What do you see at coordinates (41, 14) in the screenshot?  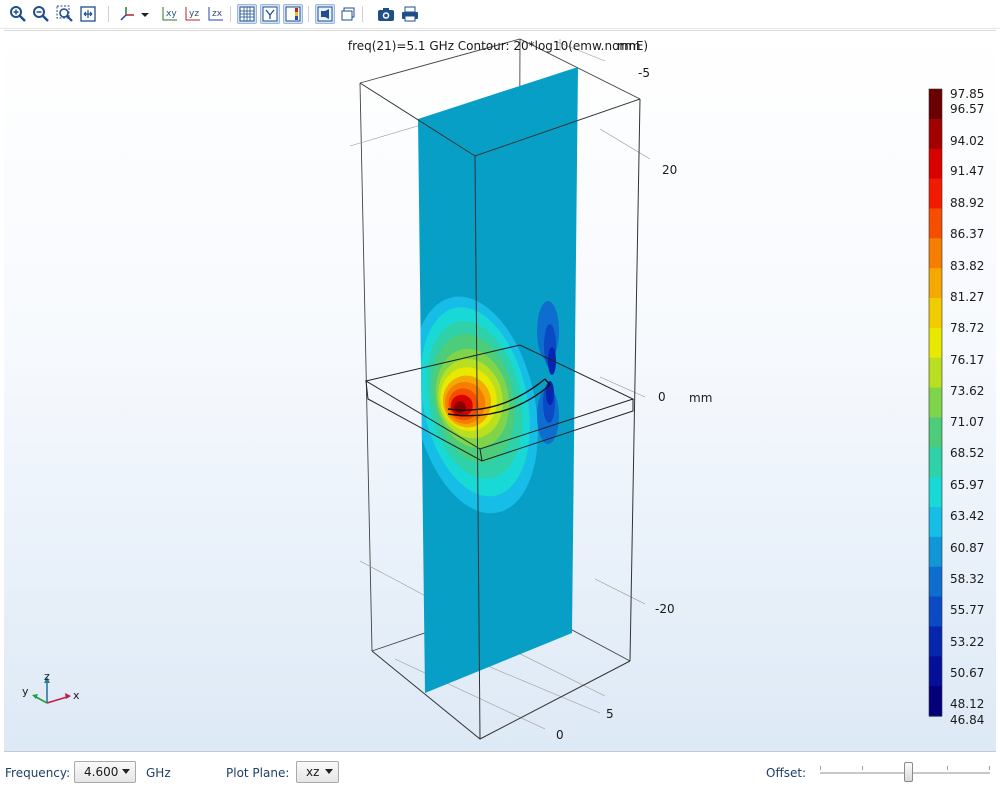 I see `zoom-out-icon` at bounding box center [41, 14].